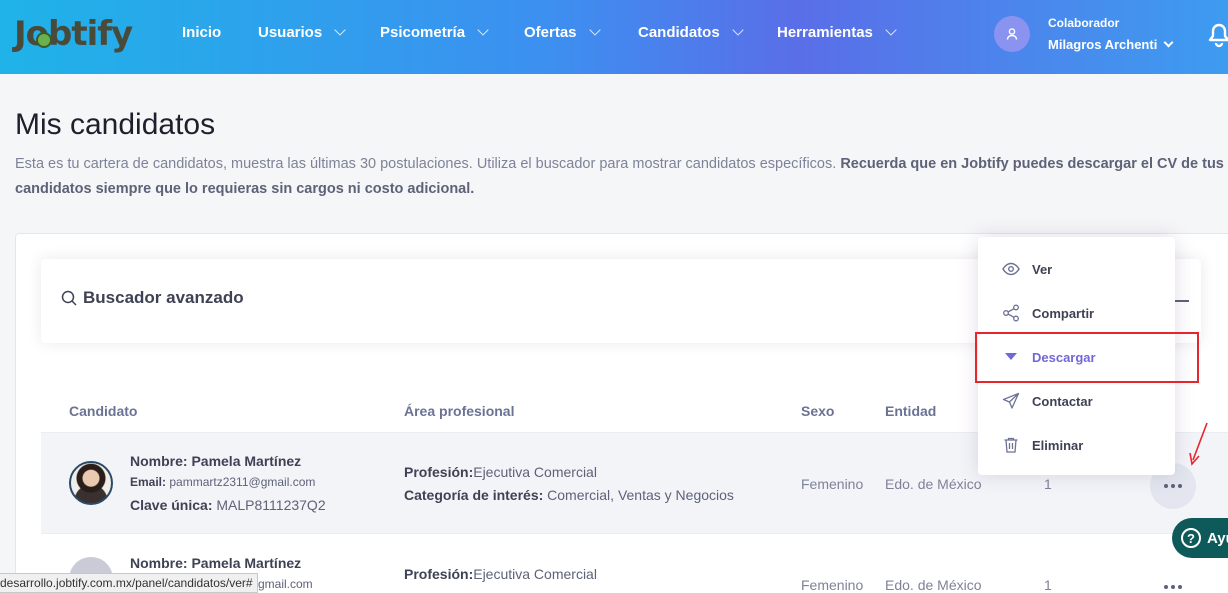 This screenshot has height=593, width=1228. I want to click on help-button: ? Ayu, so click(1200, 538).